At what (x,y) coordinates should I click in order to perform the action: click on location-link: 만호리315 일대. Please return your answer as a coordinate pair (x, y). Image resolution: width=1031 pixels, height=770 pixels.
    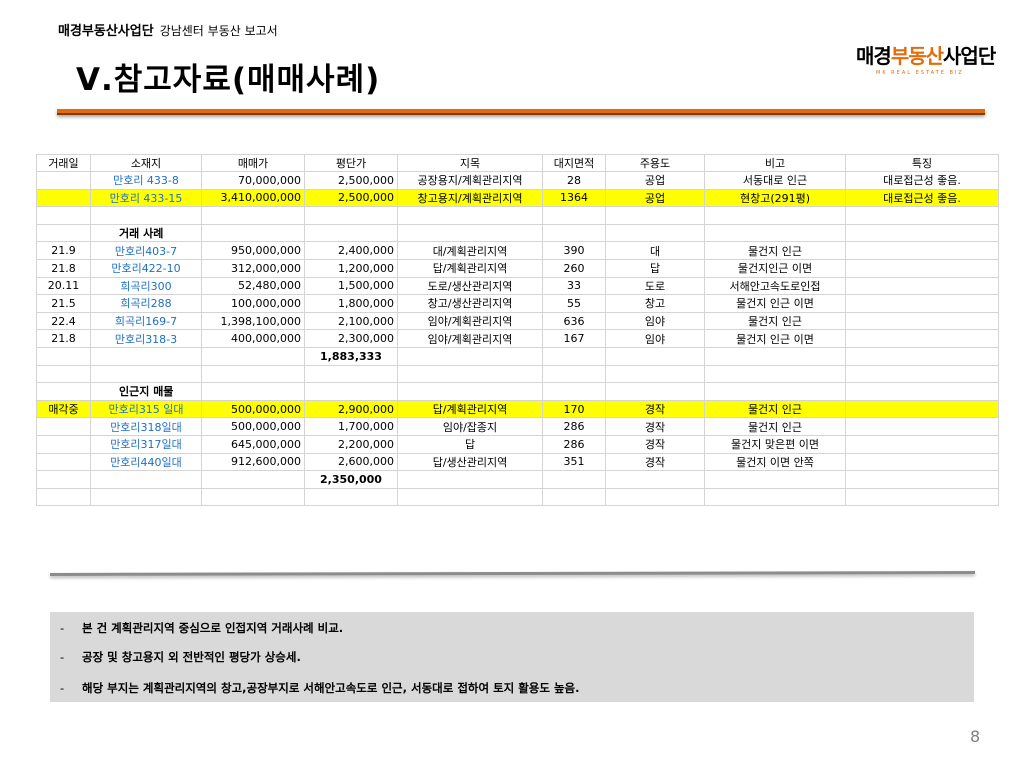
    Looking at the image, I should click on (146, 409).